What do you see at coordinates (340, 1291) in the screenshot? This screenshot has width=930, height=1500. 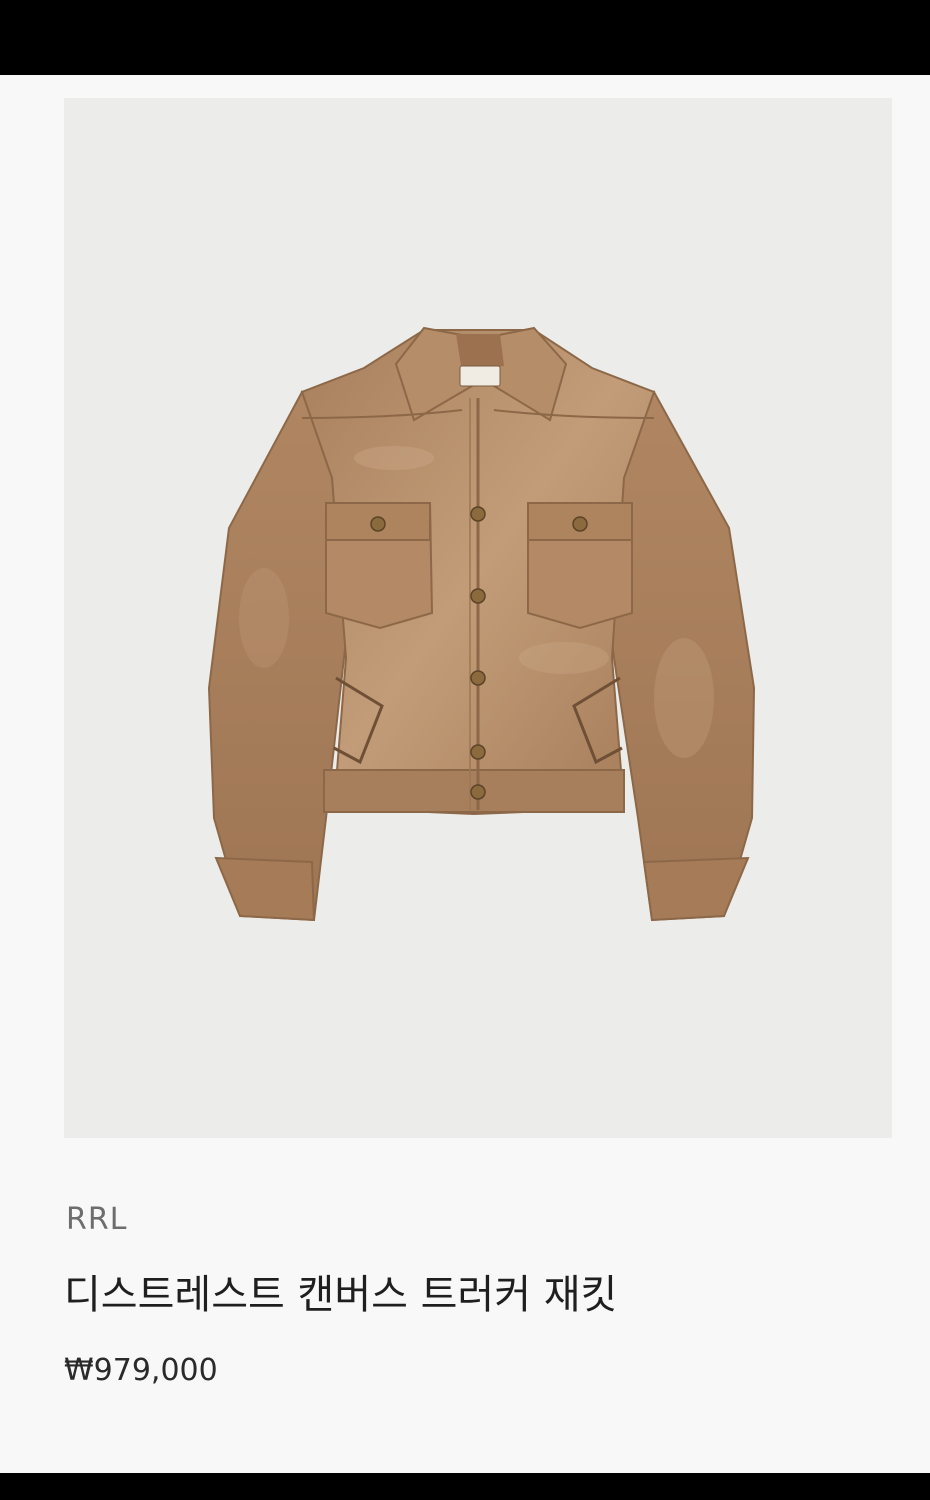 I see `product-title: 디스트레스트 캔버스 트러커 재킷` at bounding box center [340, 1291].